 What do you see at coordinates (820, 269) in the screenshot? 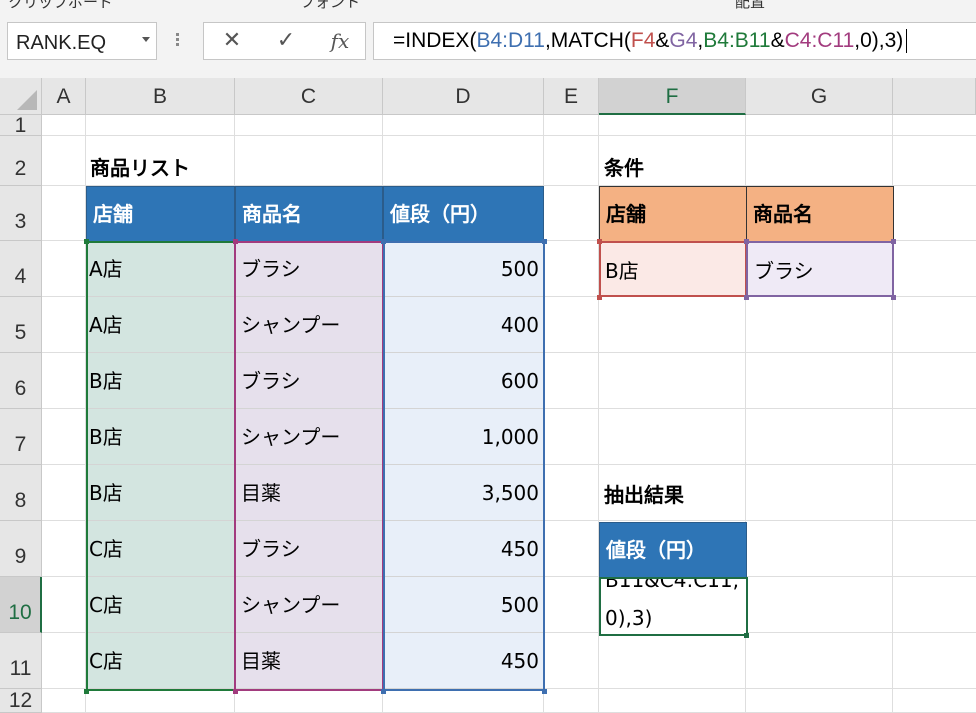
I see `cond-product-value: ブラシ` at bounding box center [820, 269].